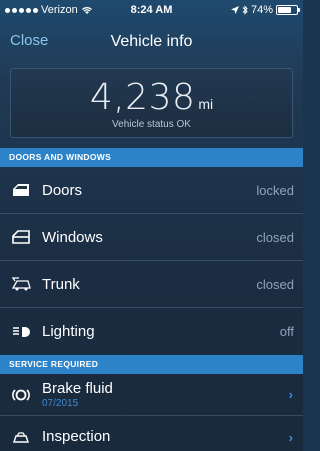 This screenshot has width=320, height=451. Describe the element at coordinates (286, 331) in the screenshot. I see `row-value-lighting: off` at that location.